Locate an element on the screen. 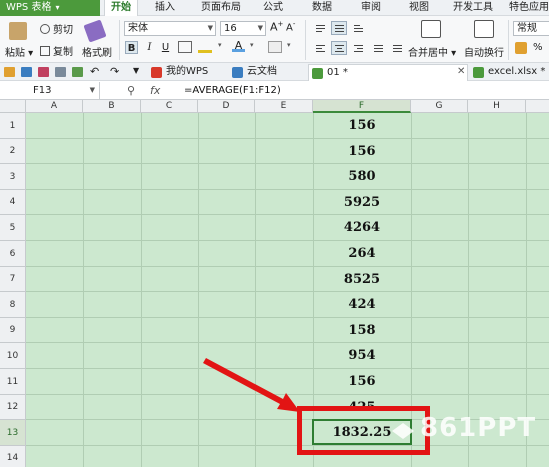 The width and height of the screenshot is (549, 467). column-header-f: F is located at coordinates (362, 106).